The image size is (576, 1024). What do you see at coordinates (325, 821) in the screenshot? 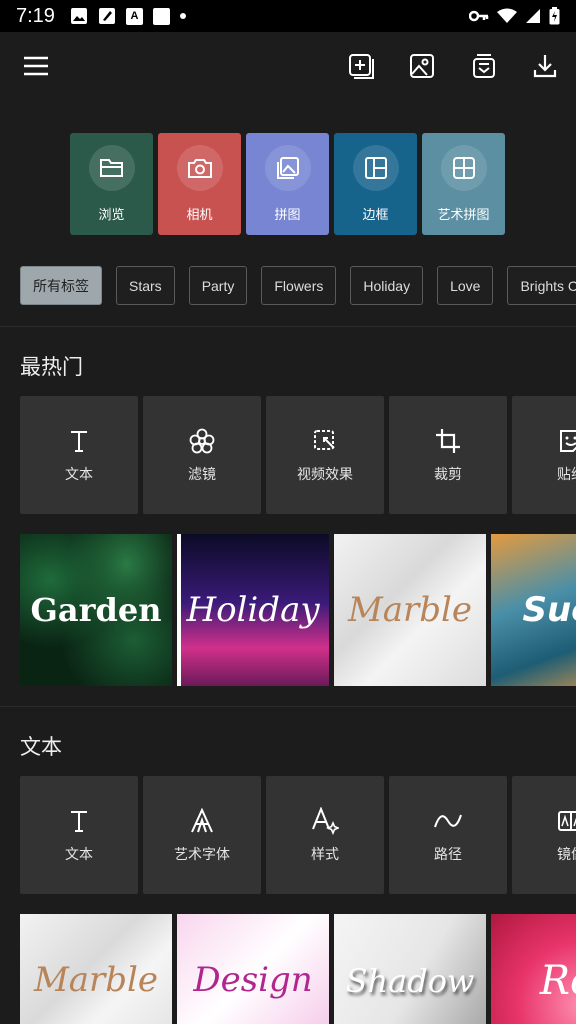
I see `style-icon` at bounding box center [325, 821].